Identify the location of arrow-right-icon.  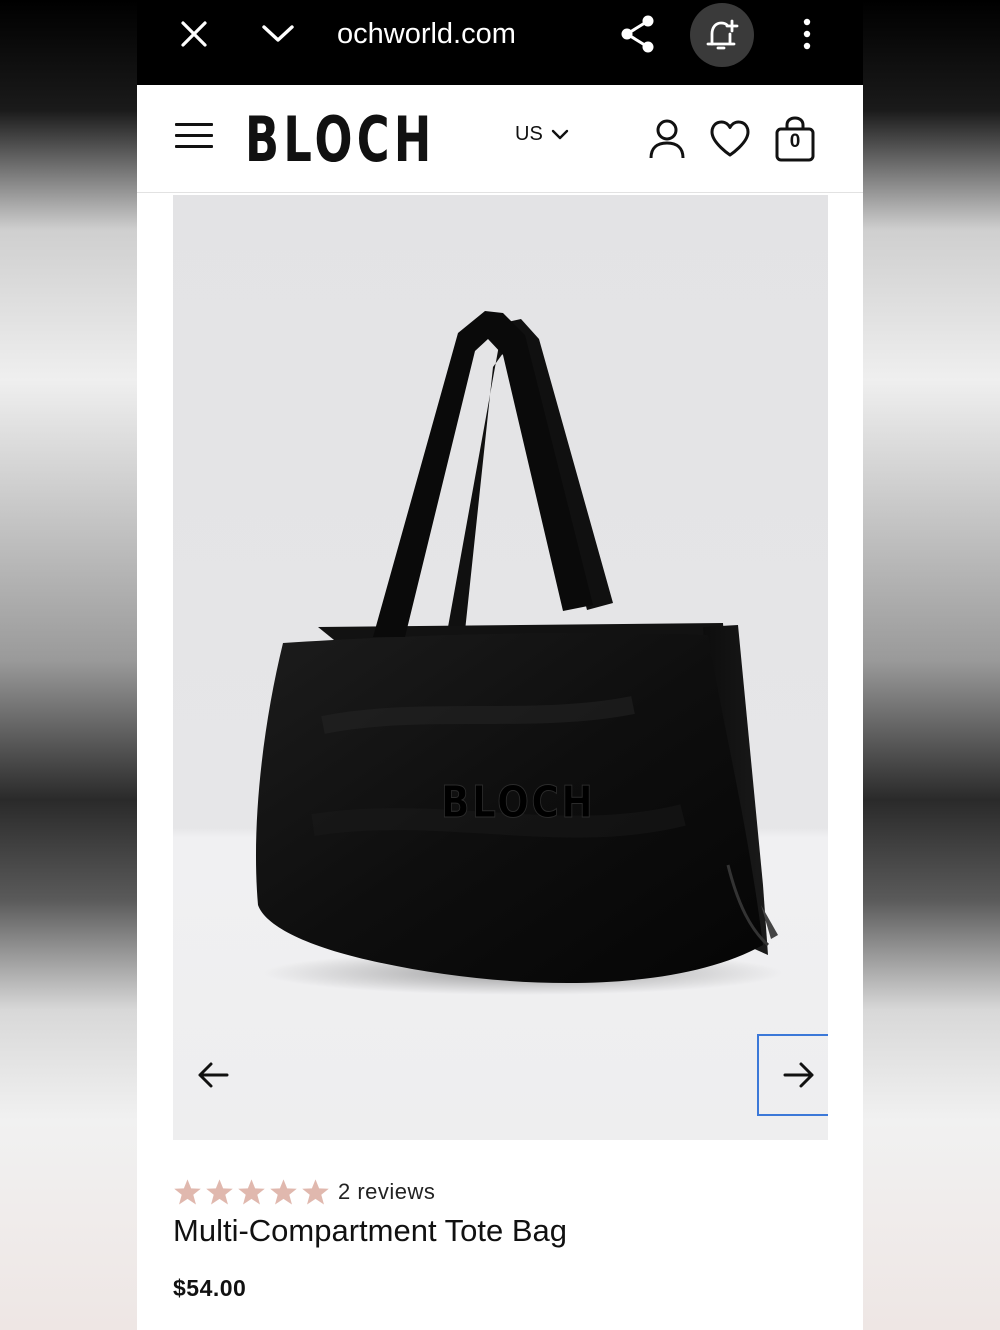
(798, 1075).